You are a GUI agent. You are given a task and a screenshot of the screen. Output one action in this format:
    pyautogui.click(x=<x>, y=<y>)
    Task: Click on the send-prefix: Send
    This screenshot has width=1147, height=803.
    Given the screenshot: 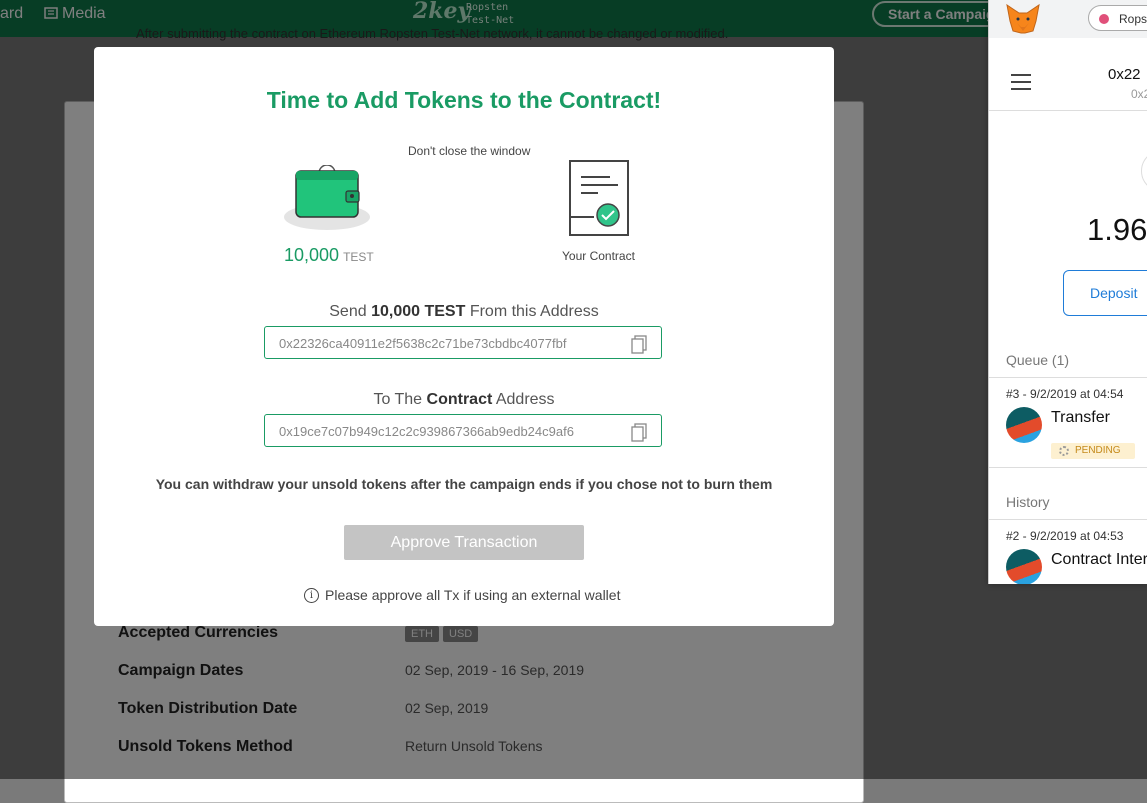 What is the action you would take?
    pyautogui.click(x=348, y=311)
    